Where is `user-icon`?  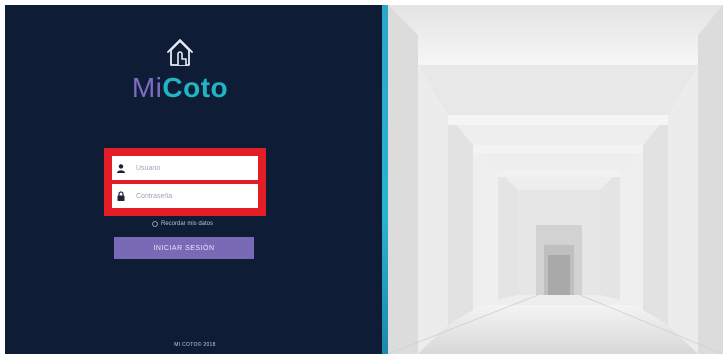 user-icon is located at coordinates (121, 168).